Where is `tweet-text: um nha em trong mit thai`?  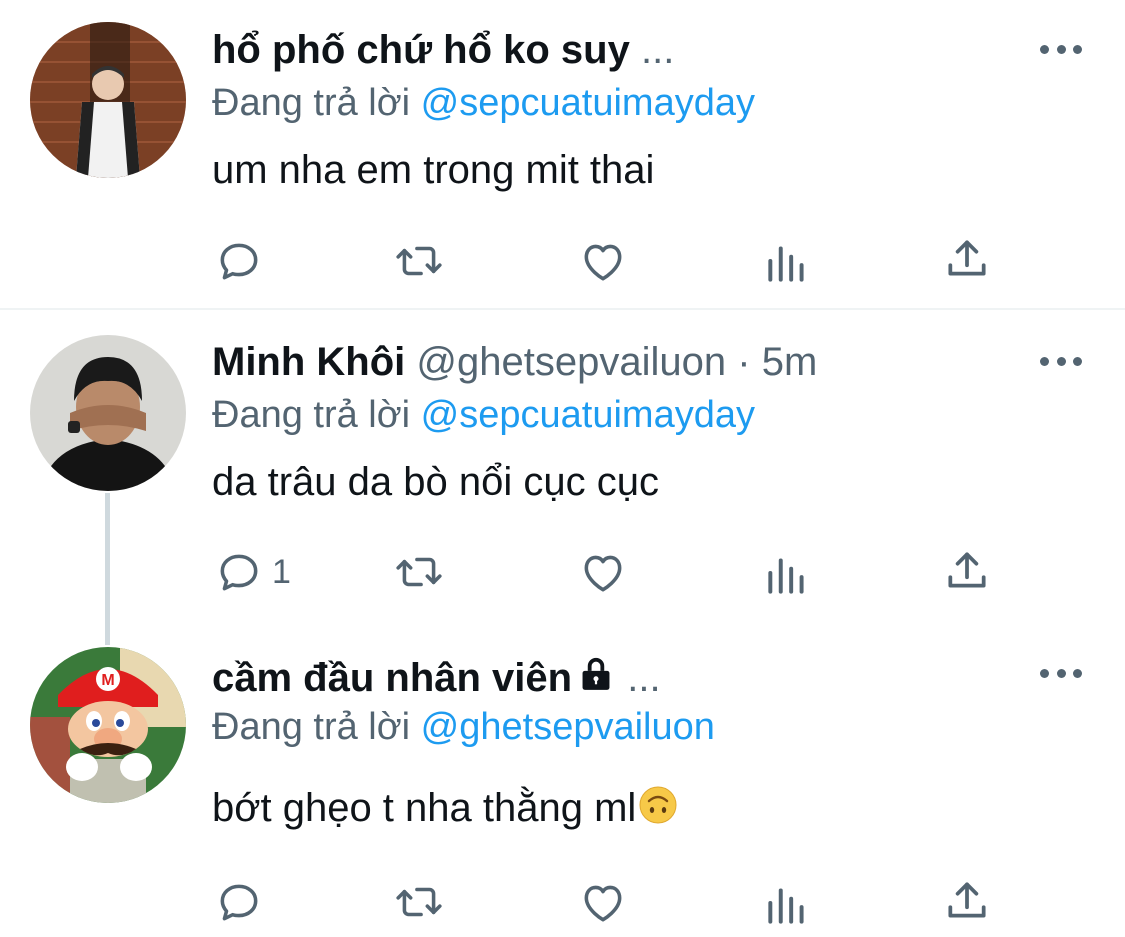
tweet-text: um nha em trong mit thai is located at coordinates (433, 170).